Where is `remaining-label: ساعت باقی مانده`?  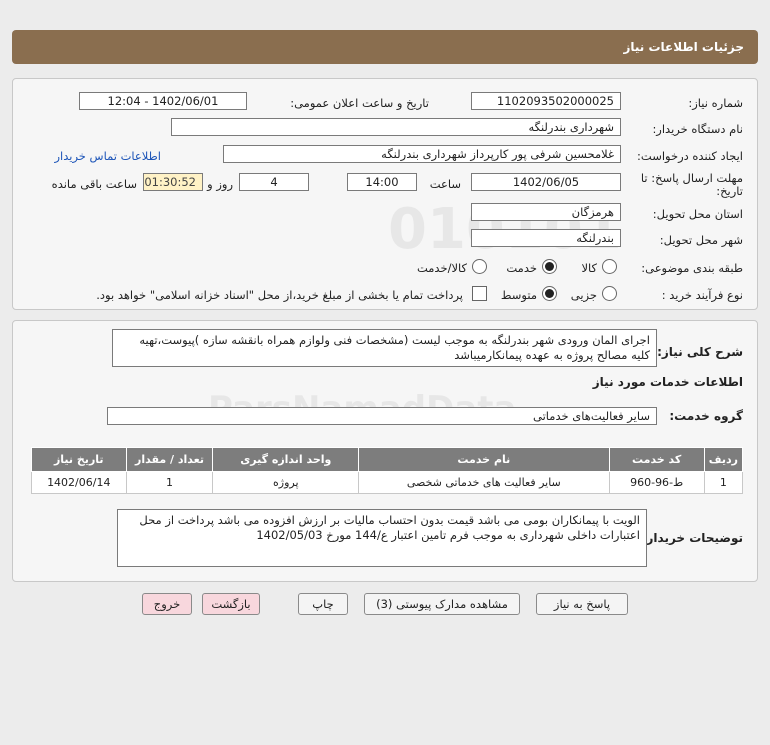 remaining-label: ساعت باقی مانده is located at coordinates (94, 184).